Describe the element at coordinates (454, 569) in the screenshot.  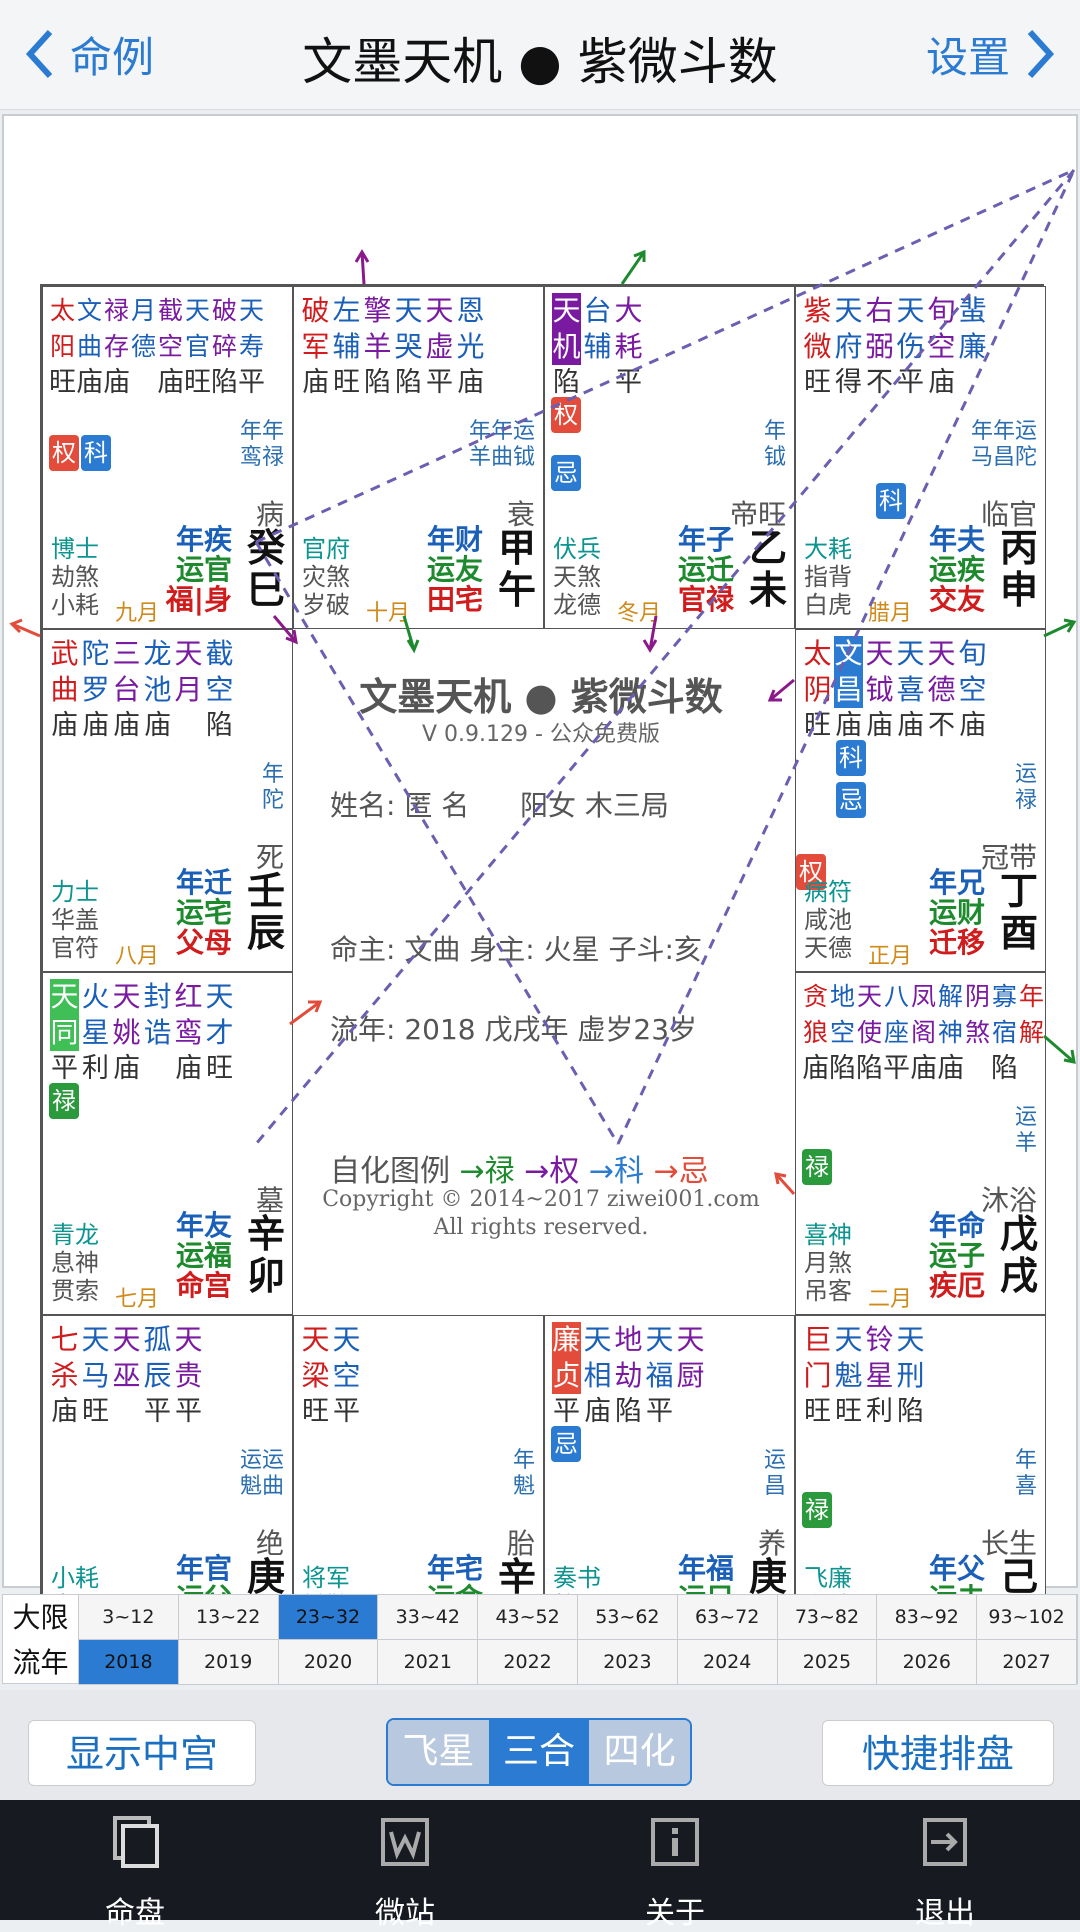
I see `palace-name: 运友` at that location.